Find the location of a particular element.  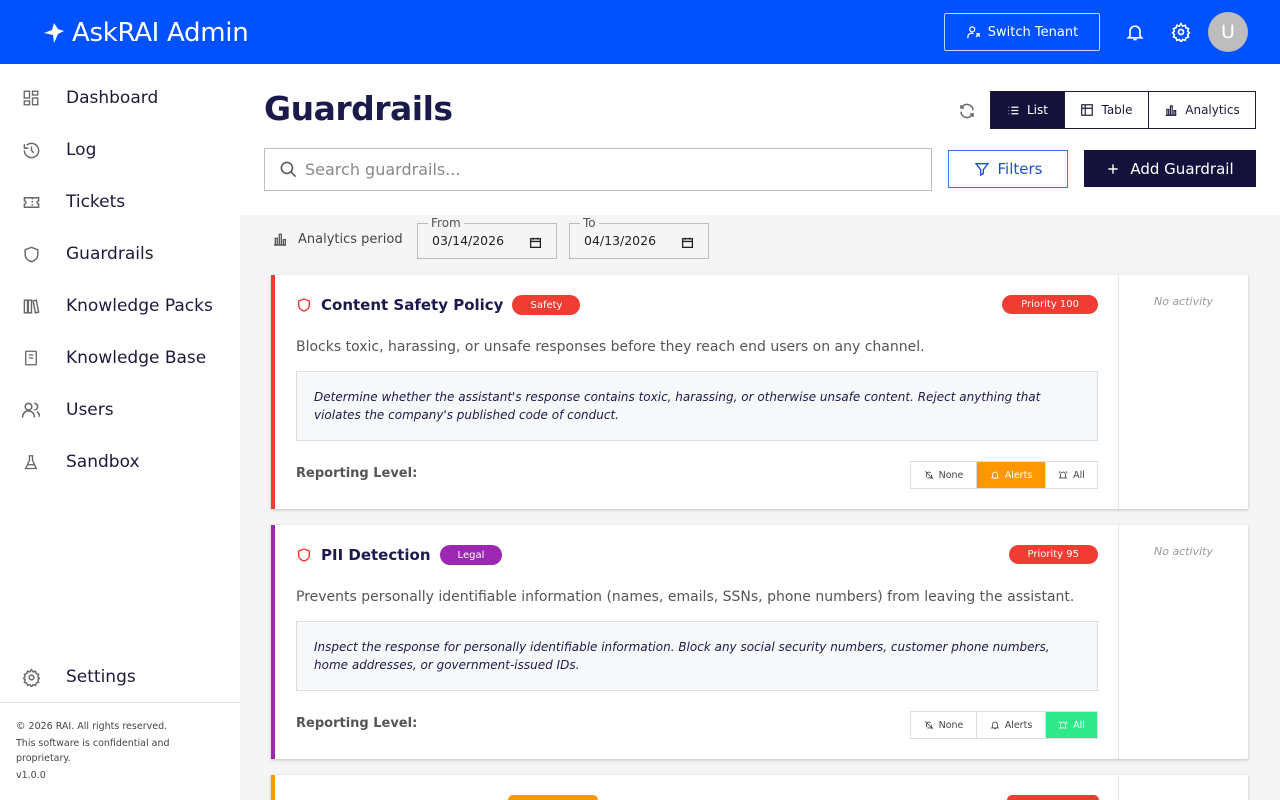

priority-badge: Priority 95 is located at coordinates (1053, 554).